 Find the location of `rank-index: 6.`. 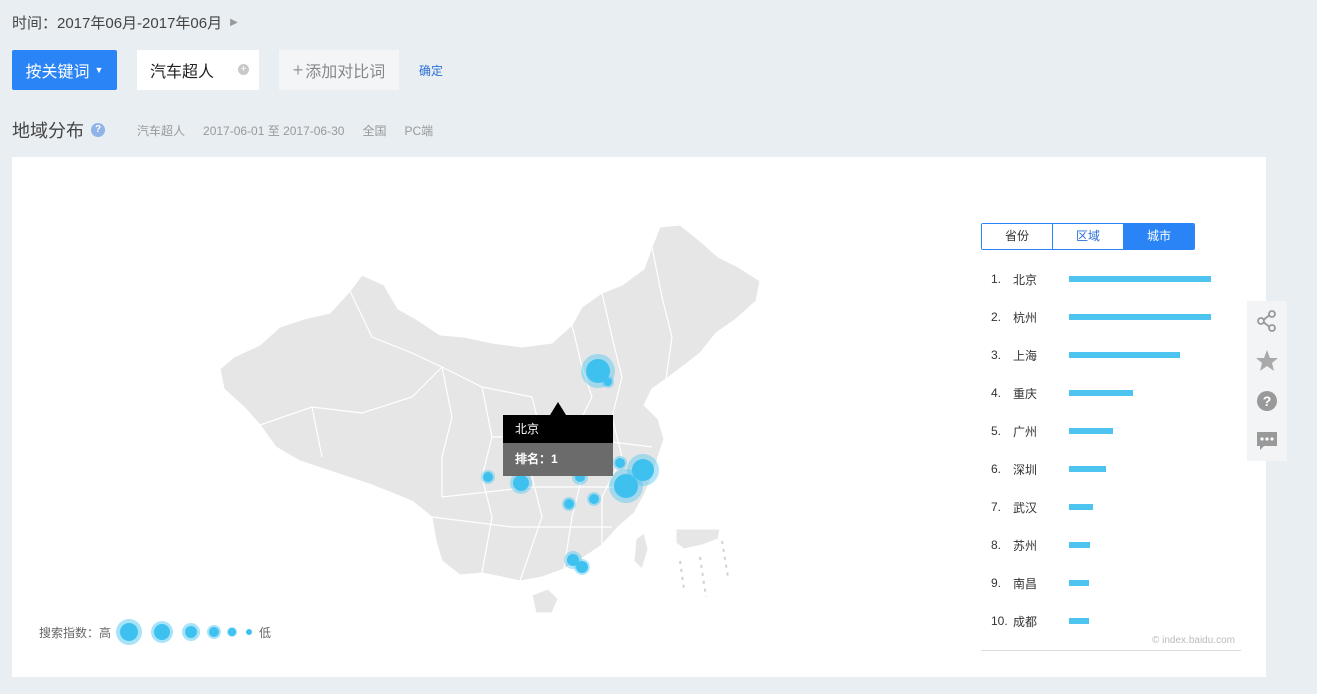

rank-index: 6. is located at coordinates (996, 469).